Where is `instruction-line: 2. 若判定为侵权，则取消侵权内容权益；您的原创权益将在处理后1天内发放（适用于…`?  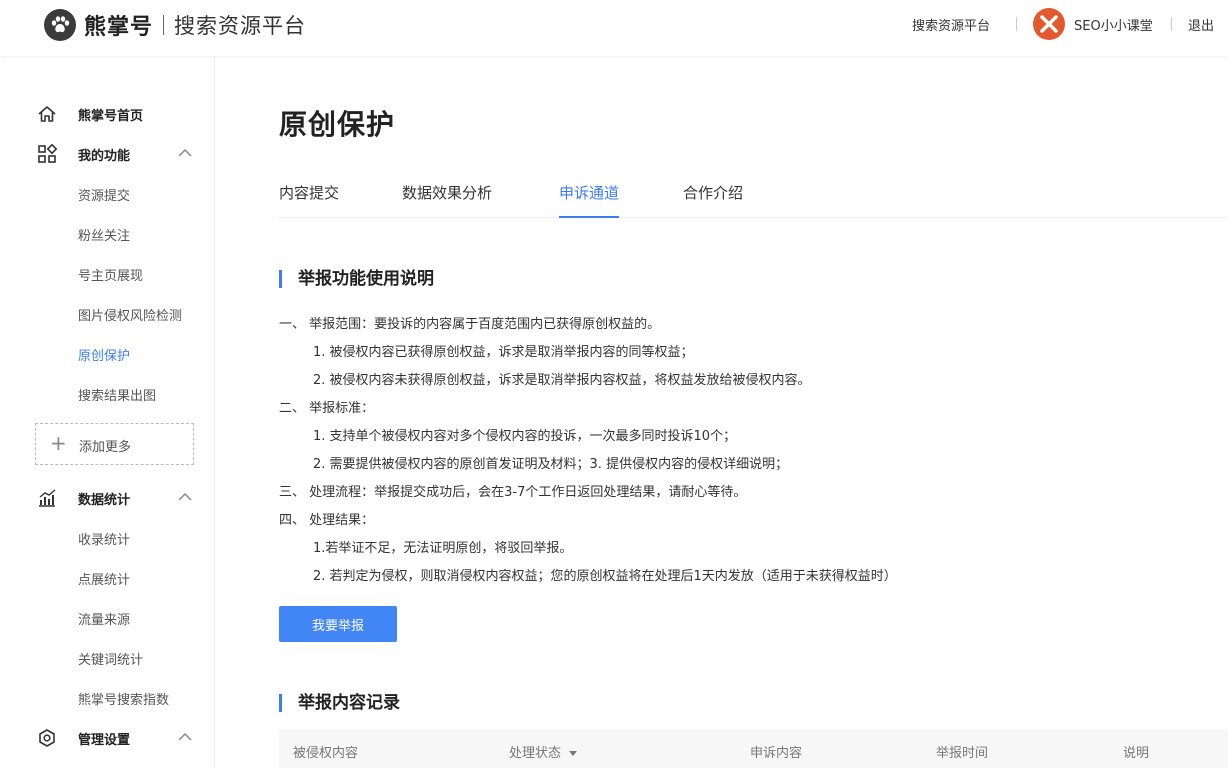 instruction-line: 2. 若判定为侵权，则取消侵权内容权益；您的原创权益将在处理后1天内发放（适用于… is located at coordinates (605, 576).